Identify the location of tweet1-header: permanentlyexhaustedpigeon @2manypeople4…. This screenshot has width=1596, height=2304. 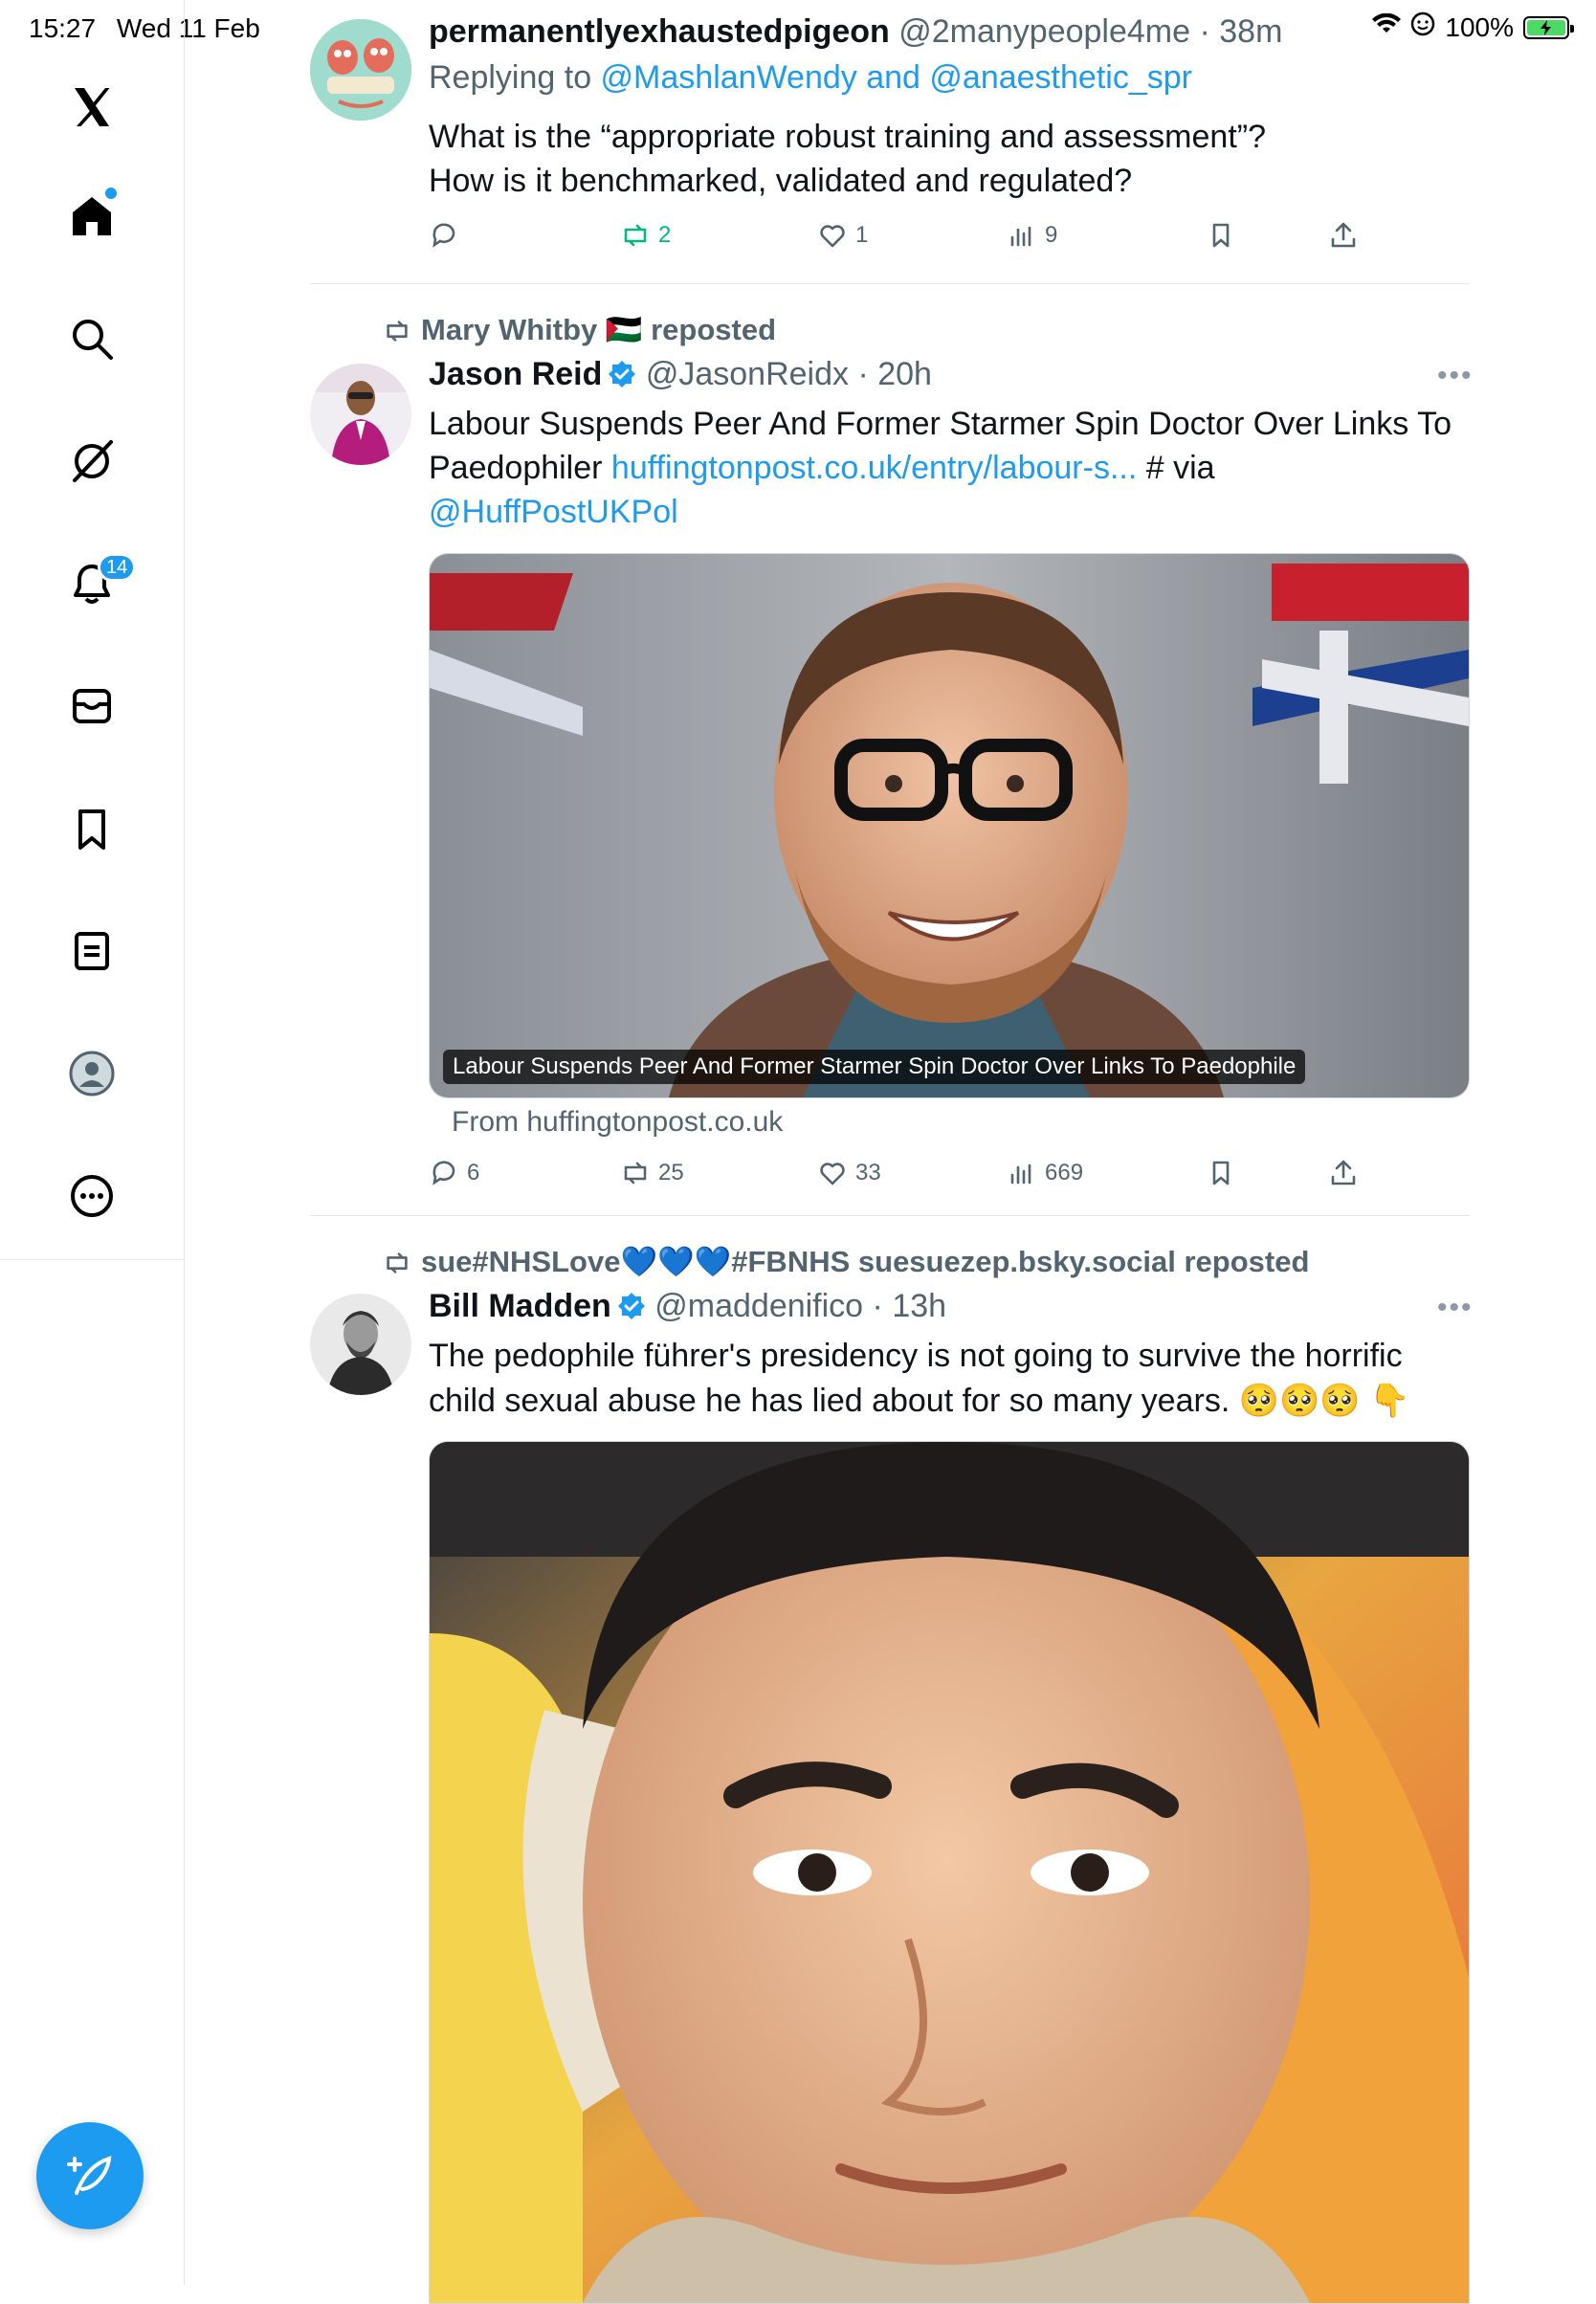
(856, 31).